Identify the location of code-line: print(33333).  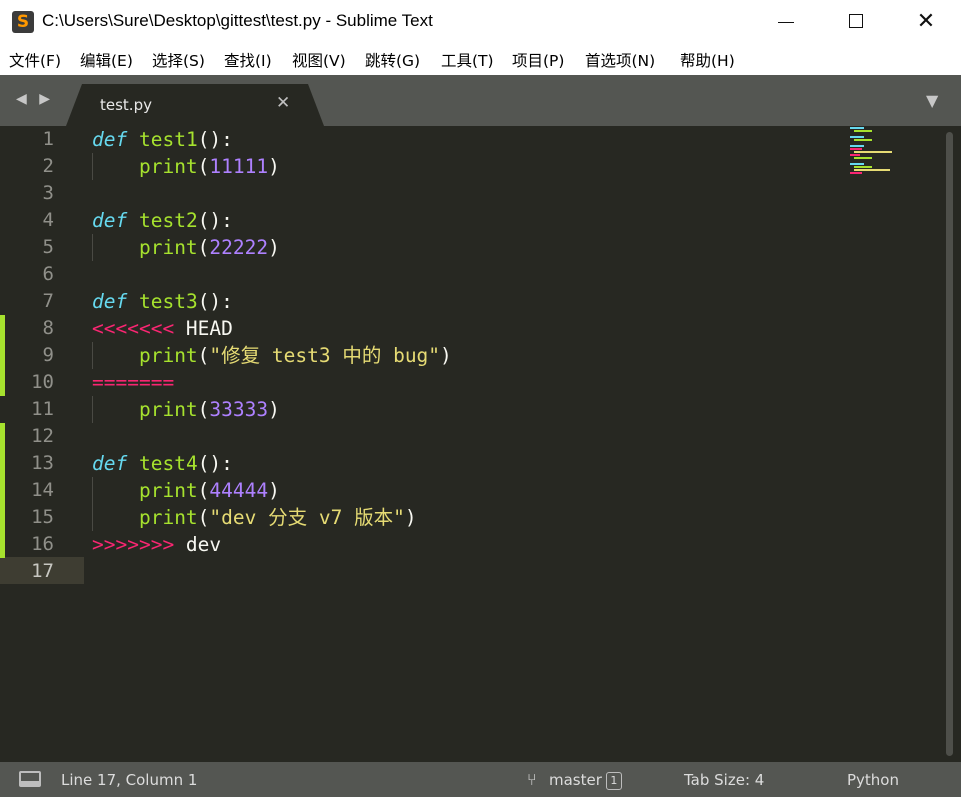
(209, 409).